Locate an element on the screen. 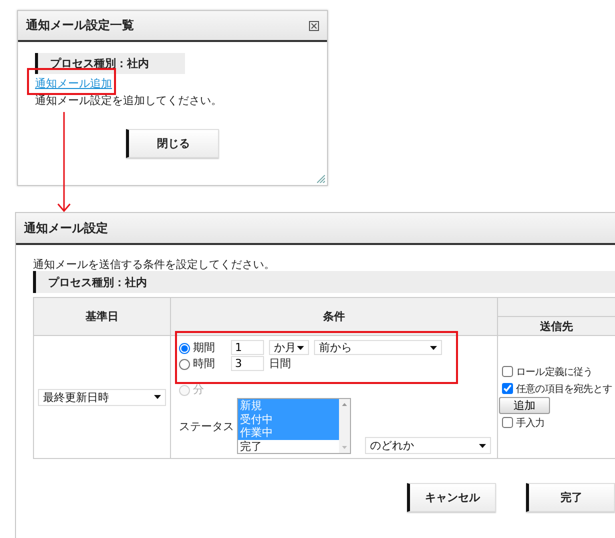 This screenshot has width=615, height=538. resize-grip-icon is located at coordinates (321, 179).